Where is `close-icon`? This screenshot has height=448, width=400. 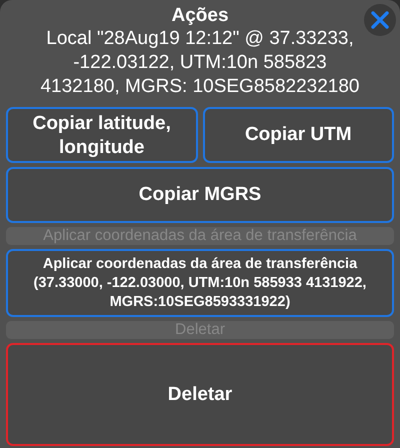 close-icon is located at coordinates (380, 20).